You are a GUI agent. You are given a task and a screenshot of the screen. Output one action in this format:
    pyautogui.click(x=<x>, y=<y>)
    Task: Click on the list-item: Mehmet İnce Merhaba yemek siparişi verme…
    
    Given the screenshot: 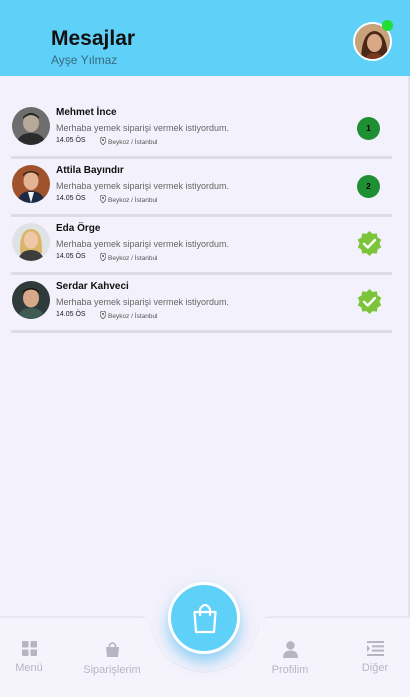 What is the action you would take?
    pyautogui.click(x=201, y=131)
    